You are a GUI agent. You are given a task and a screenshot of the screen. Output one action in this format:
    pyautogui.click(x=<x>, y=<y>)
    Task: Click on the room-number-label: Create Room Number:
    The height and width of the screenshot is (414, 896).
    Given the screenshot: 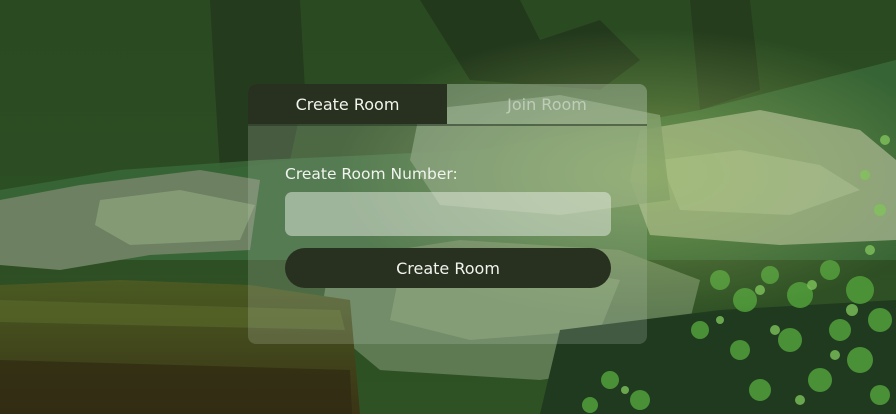 What is the action you would take?
    pyautogui.click(x=371, y=174)
    